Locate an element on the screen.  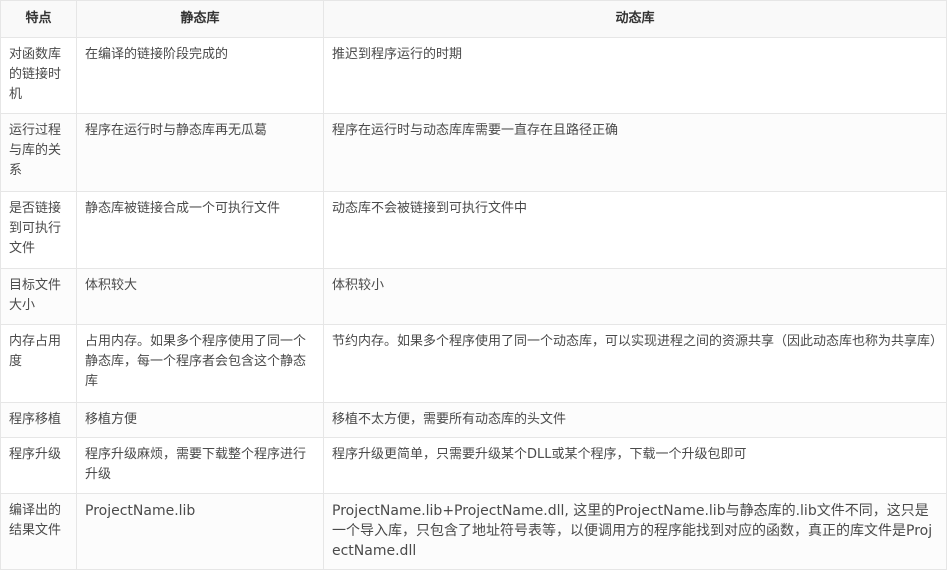
feature-cell: 对函数库的链接时机 is located at coordinates (38, 75).